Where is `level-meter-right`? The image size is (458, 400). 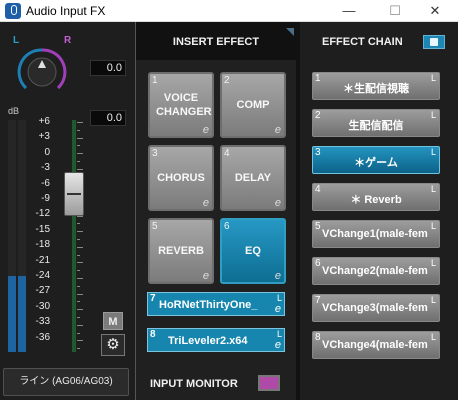
level-meter-right is located at coordinates (22, 236).